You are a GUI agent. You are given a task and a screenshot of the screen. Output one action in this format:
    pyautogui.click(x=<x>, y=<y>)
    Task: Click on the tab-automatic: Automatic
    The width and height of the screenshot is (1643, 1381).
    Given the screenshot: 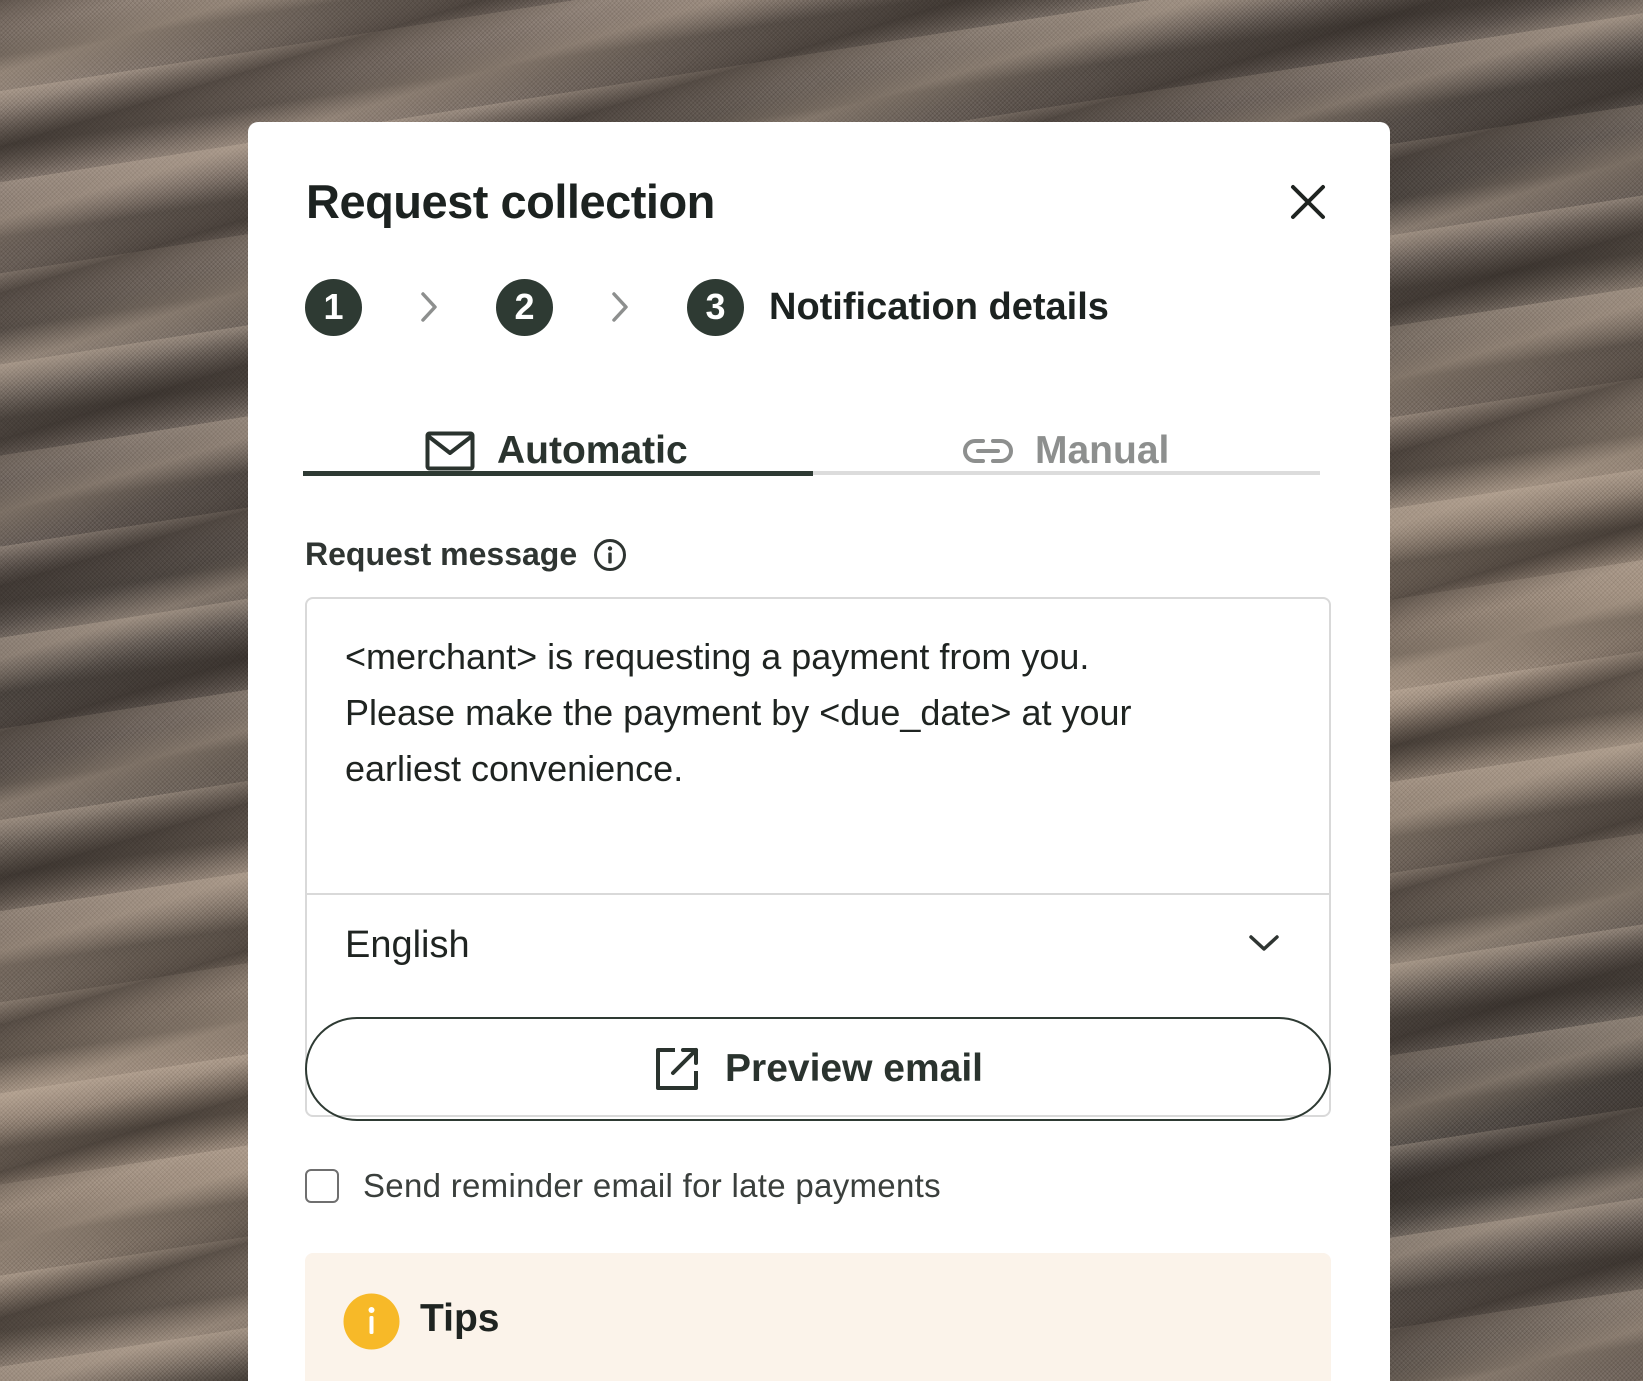 What is the action you would take?
    pyautogui.click(x=556, y=451)
    